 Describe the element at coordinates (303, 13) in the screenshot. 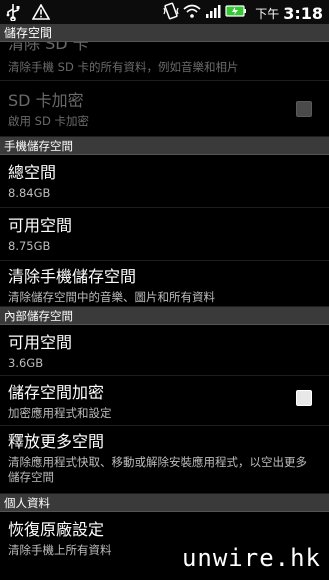

I see `status-time: 3:18` at that location.